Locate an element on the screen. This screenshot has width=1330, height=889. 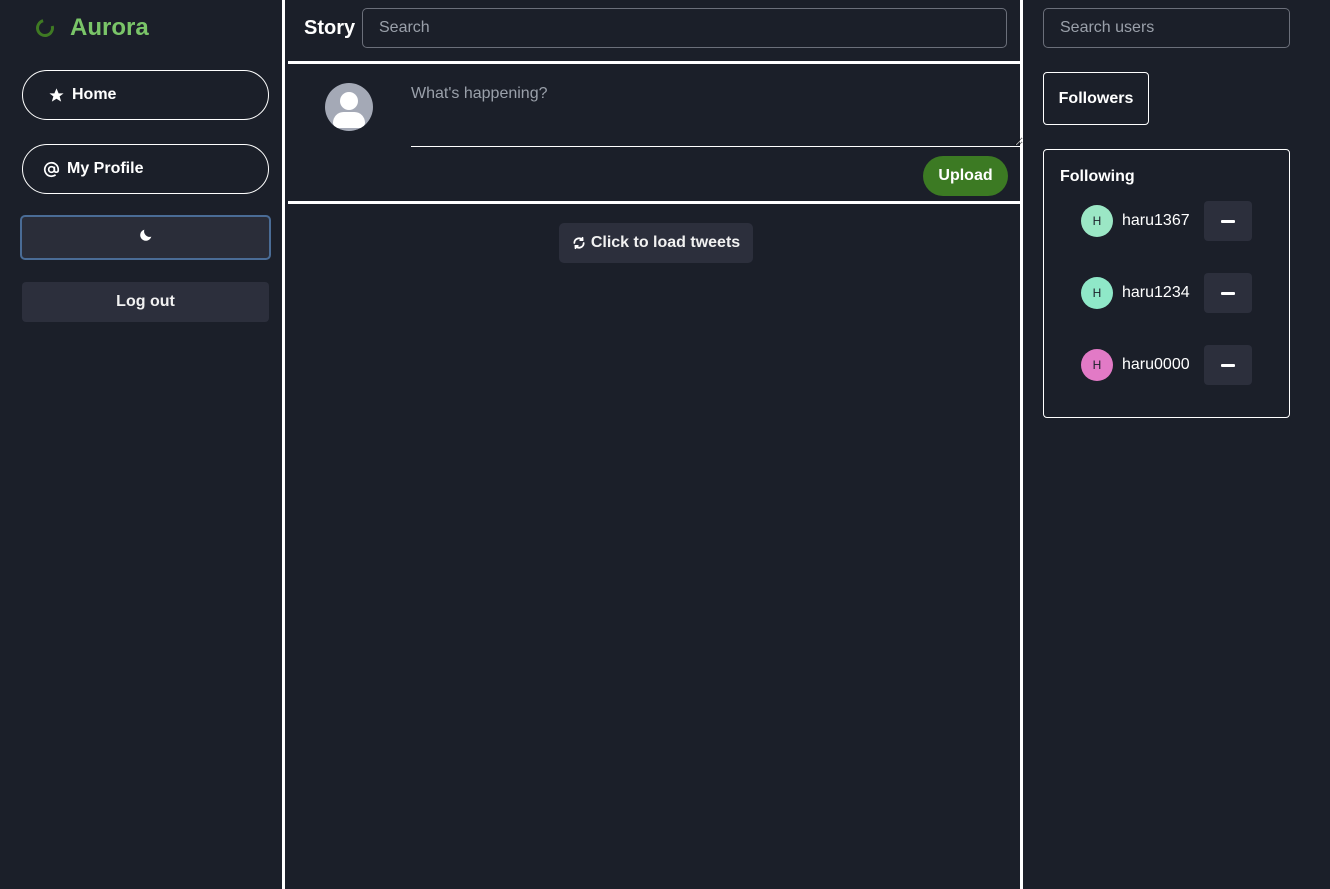
following-title: Following is located at coordinates (1097, 176).